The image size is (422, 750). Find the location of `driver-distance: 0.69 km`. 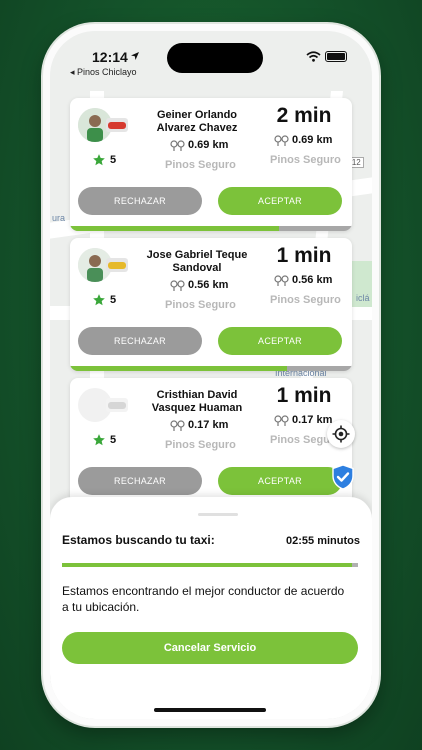

driver-distance: 0.69 km is located at coordinates (199, 145).